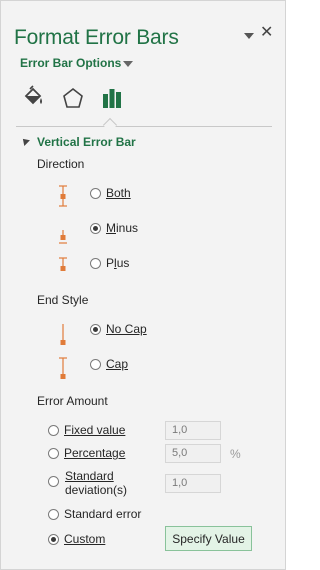  What do you see at coordinates (266, 33) in the screenshot?
I see `close-icon: ✕` at bounding box center [266, 33].